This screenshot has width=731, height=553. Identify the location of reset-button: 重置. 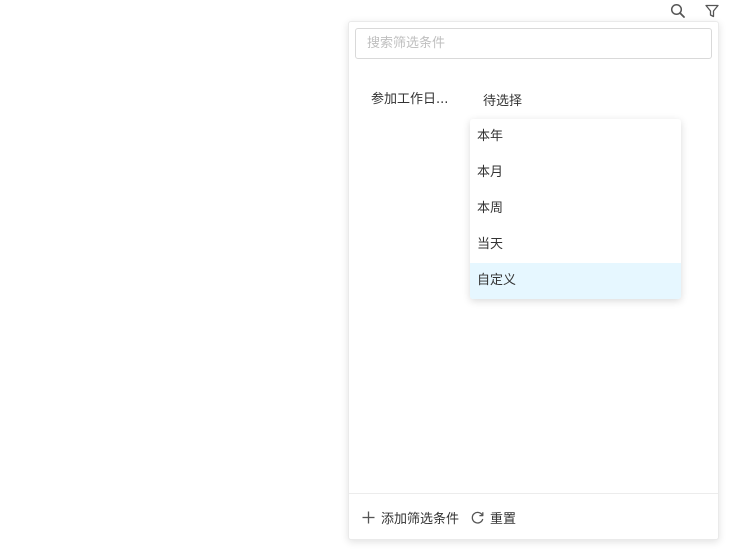
(493, 517).